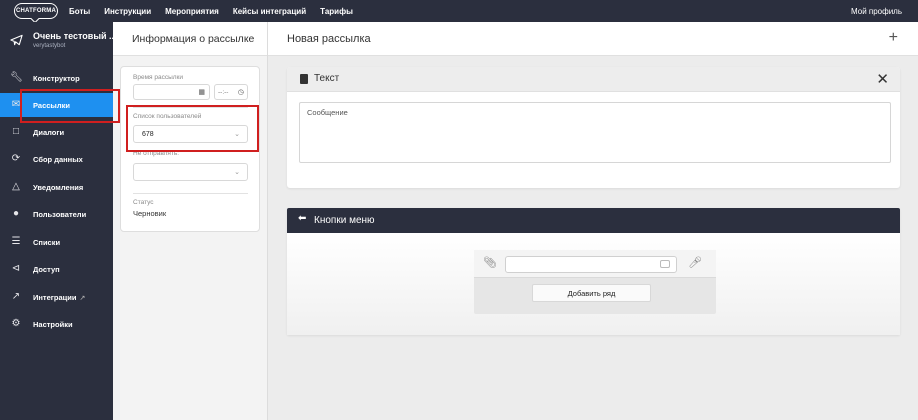 The image size is (918, 420). What do you see at coordinates (190, 39) in the screenshot?
I see `mailing-info-title: Информация о рассылке` at bounding box center [190, 39].